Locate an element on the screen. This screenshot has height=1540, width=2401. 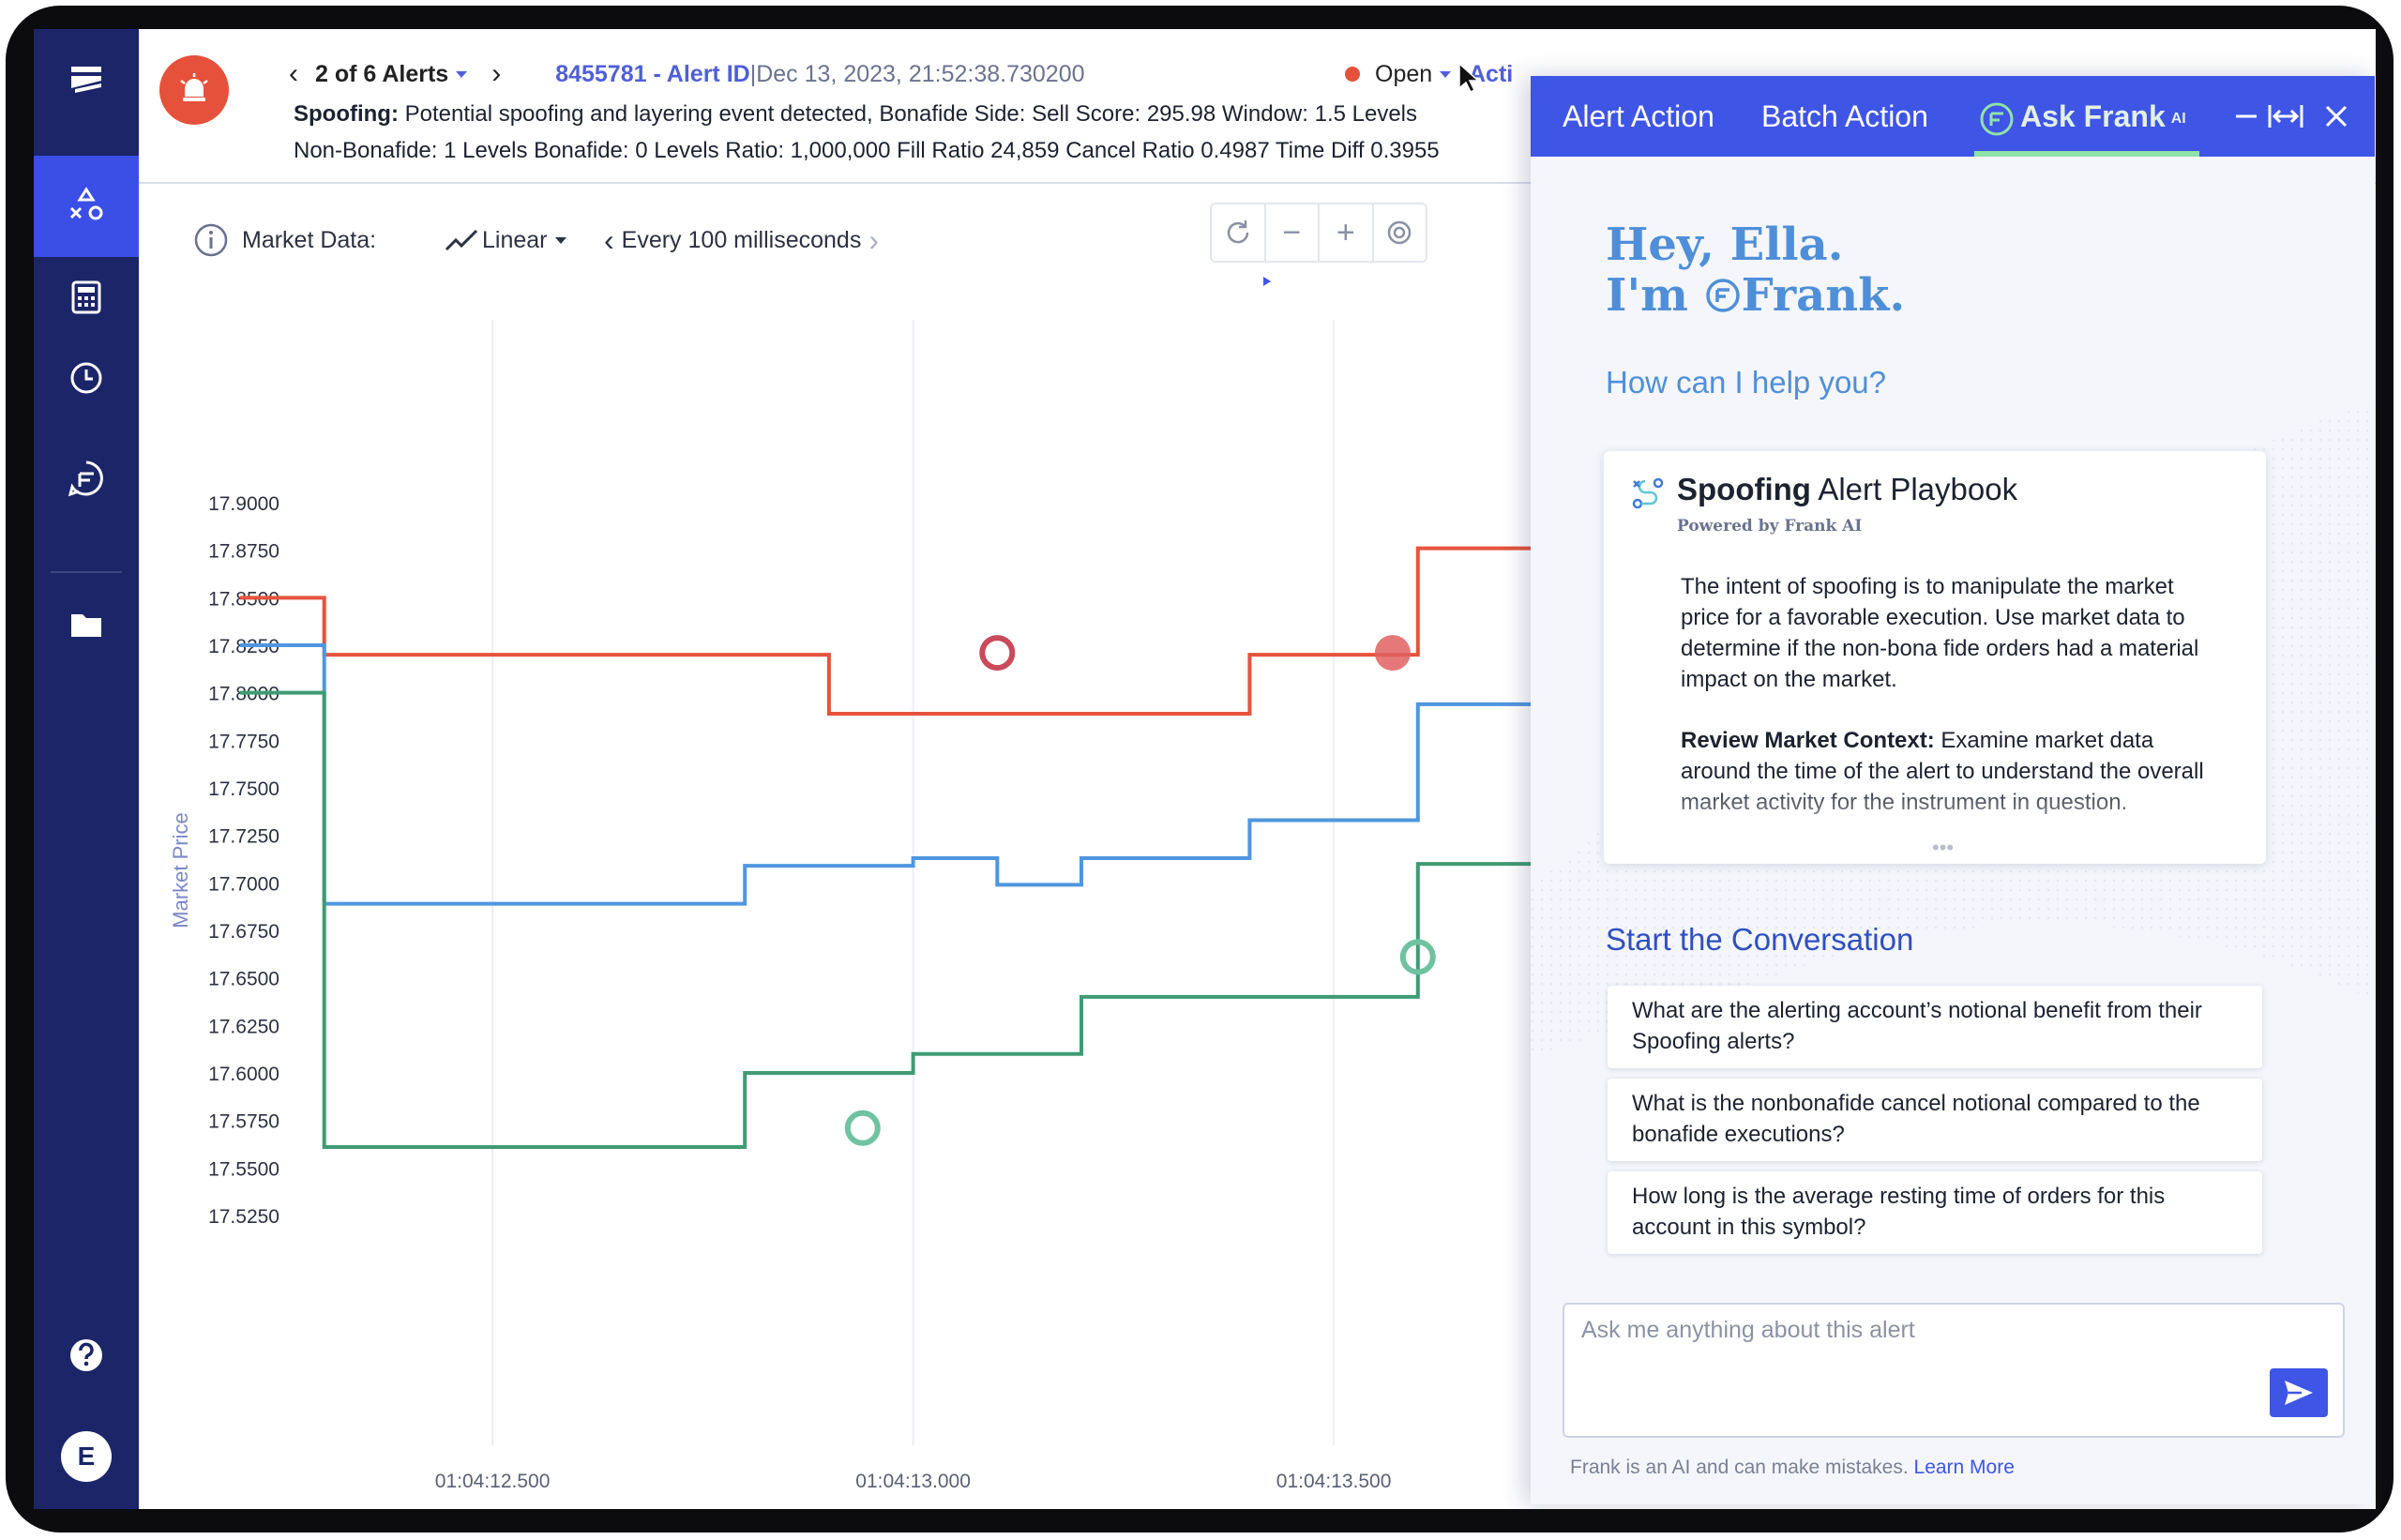
sidebar: E is located at coordinates (86, 769).